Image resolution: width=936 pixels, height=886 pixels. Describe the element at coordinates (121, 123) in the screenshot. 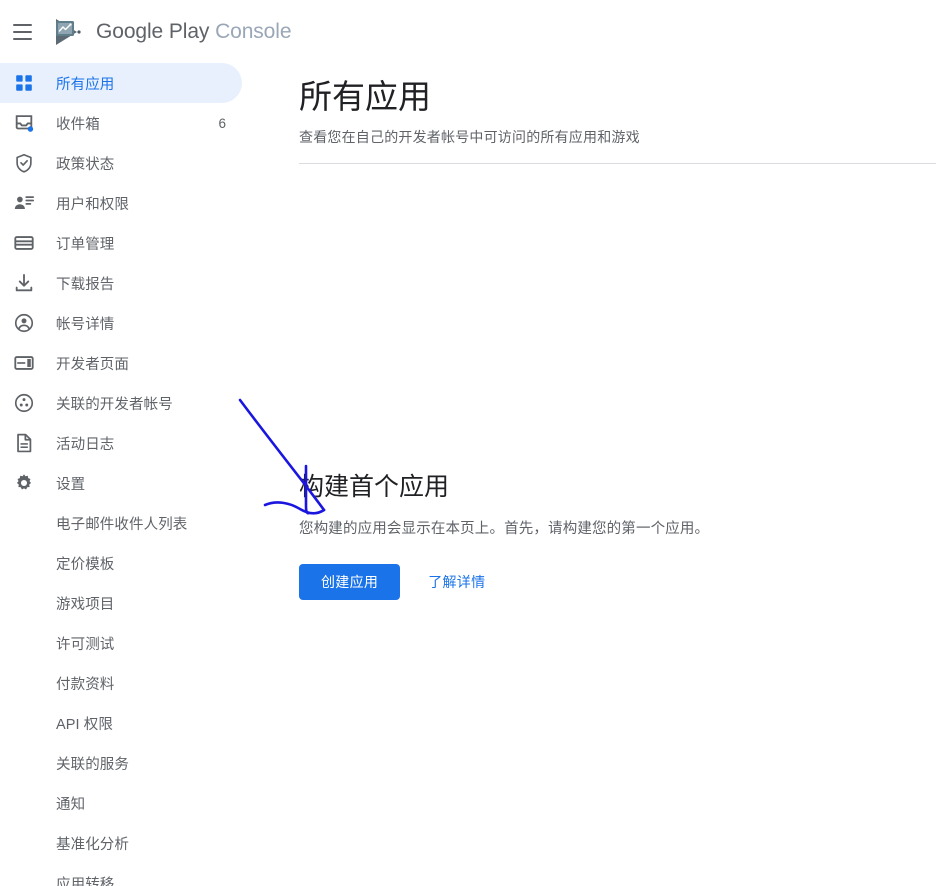

I see `sidebar-item-1: 收件箱 6` at that location.